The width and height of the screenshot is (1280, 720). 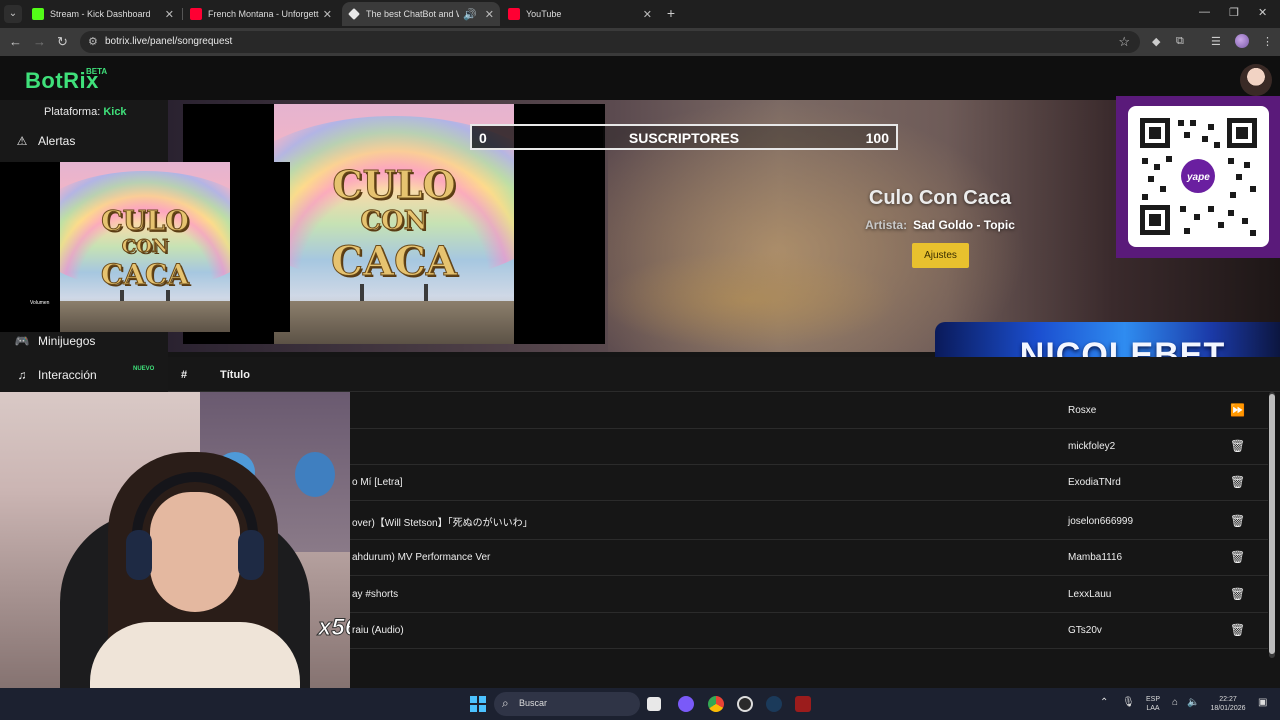 What do you see at coordinates (1153, 704) in the screenshot?
I see `language-indicator: ESP LAA` at bounding box center [1153, 704].